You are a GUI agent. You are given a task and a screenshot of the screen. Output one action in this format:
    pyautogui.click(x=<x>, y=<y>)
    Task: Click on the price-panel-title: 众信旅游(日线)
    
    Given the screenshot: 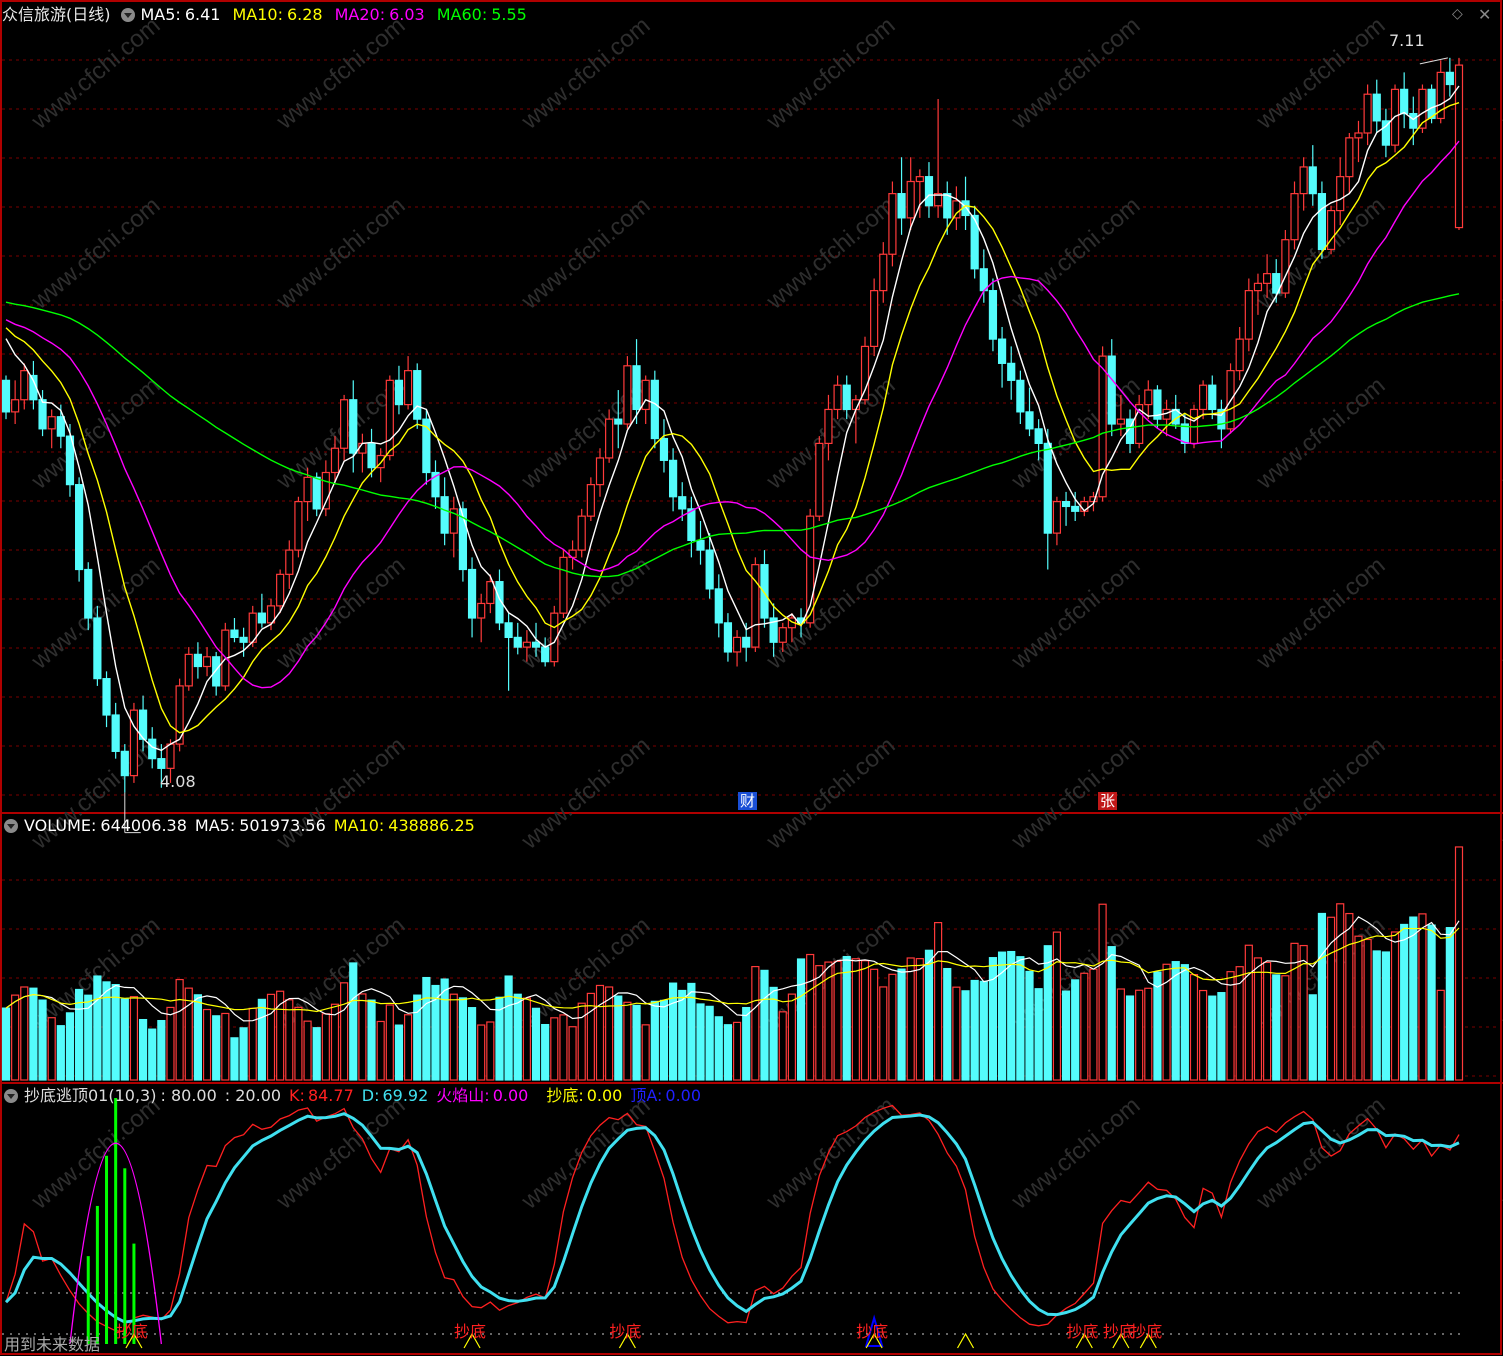 What is the action you would take?
    pyautogui.click(x=56, y=14)
    